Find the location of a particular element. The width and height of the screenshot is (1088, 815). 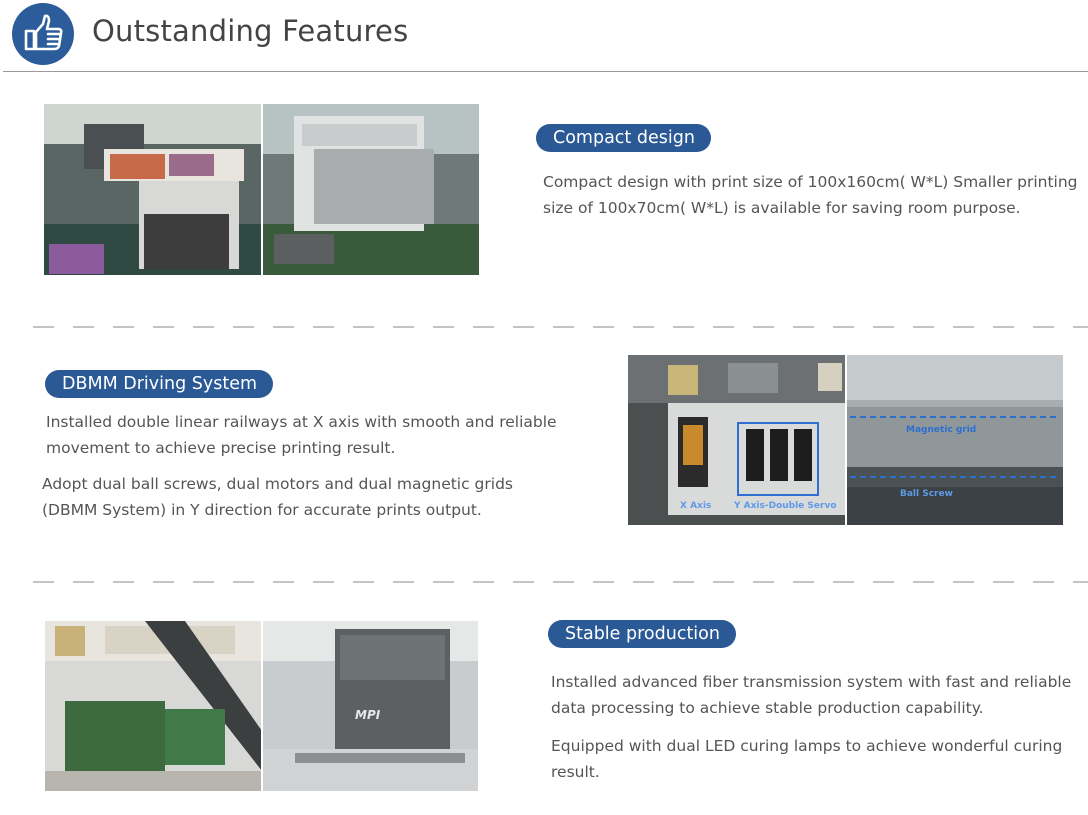

section-title-compact-design: Compact design is located at coordinates (623, 139).